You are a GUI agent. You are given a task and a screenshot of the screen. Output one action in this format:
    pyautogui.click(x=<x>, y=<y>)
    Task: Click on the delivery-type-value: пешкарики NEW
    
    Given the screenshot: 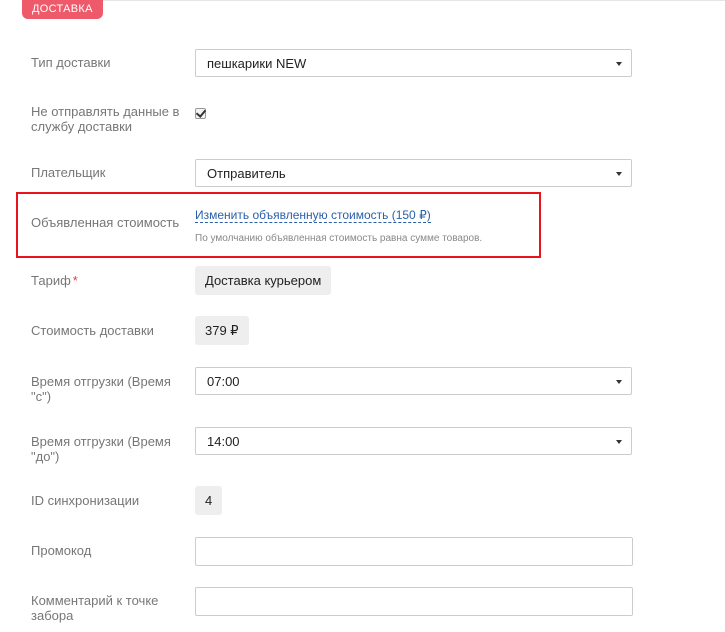 What is the action you would take?
    pyautogui.click(x=257, y=63)
    